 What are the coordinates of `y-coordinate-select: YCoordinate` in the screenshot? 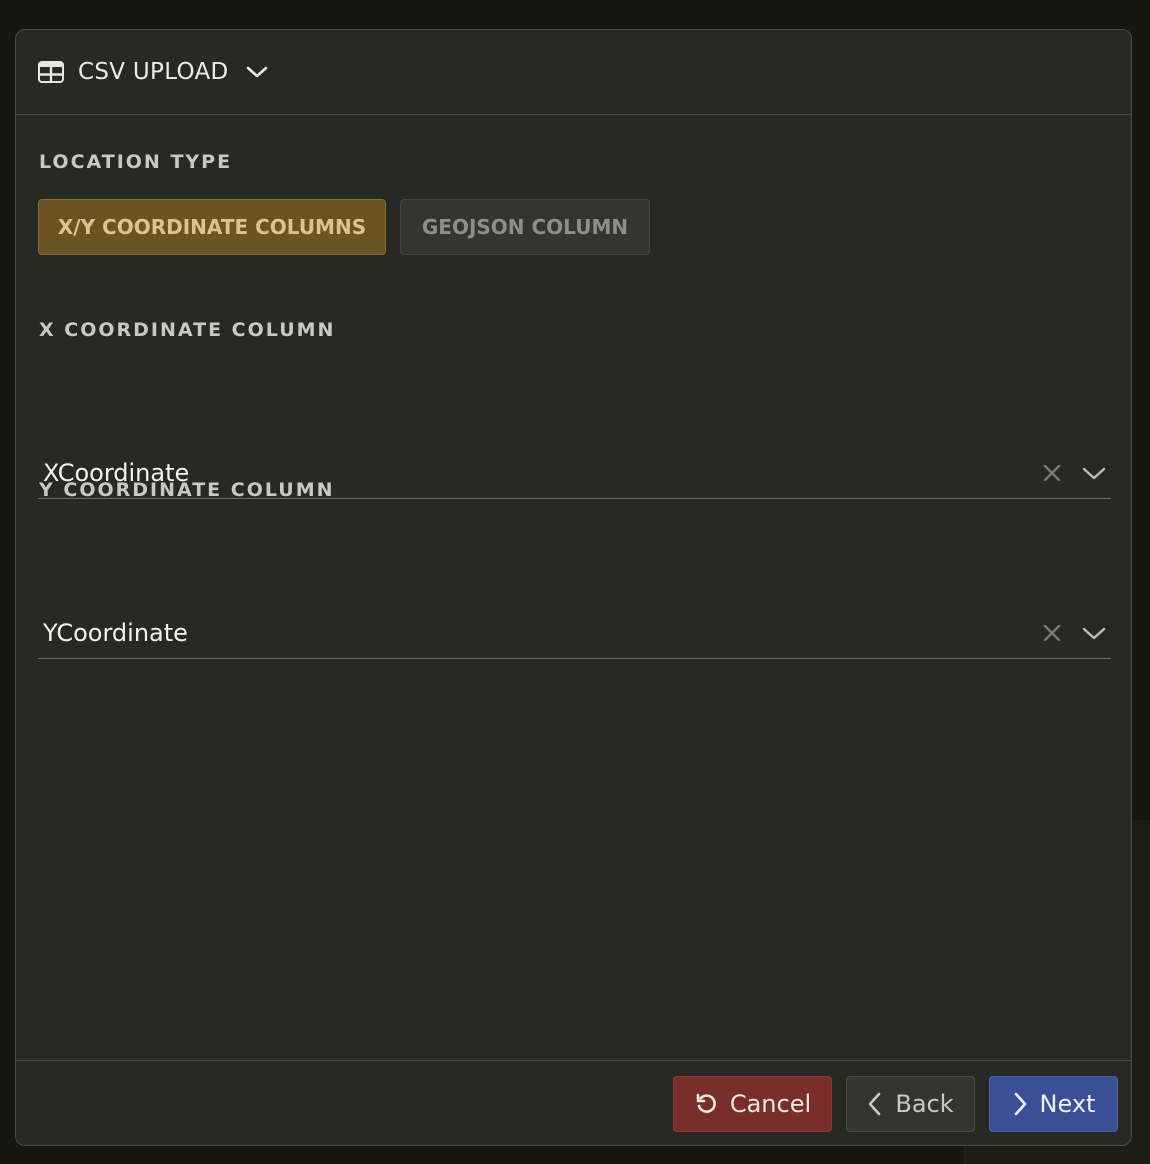 It's located at (574, 633).